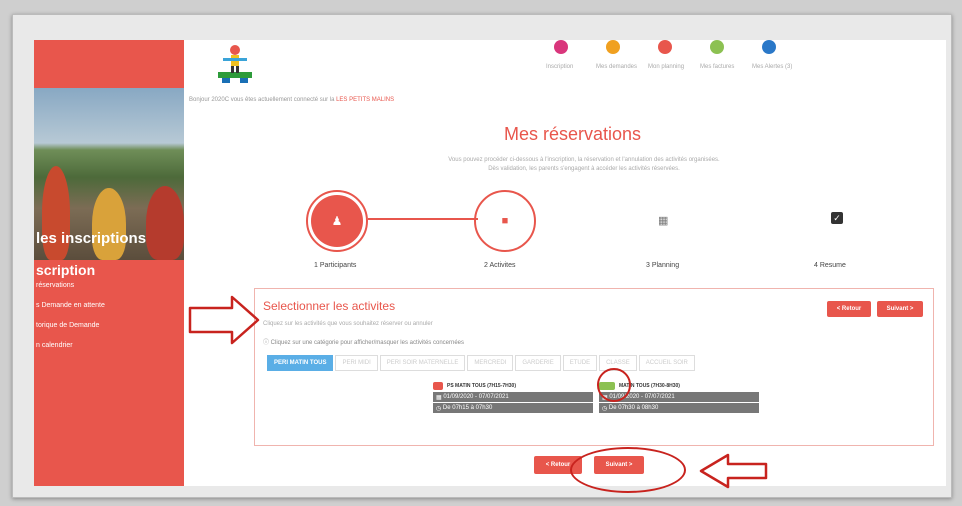 The height and width of the screenshot is (506, 962). I want to click on card-hours-text: De 07h15 à 07h30, so click(467, 408).